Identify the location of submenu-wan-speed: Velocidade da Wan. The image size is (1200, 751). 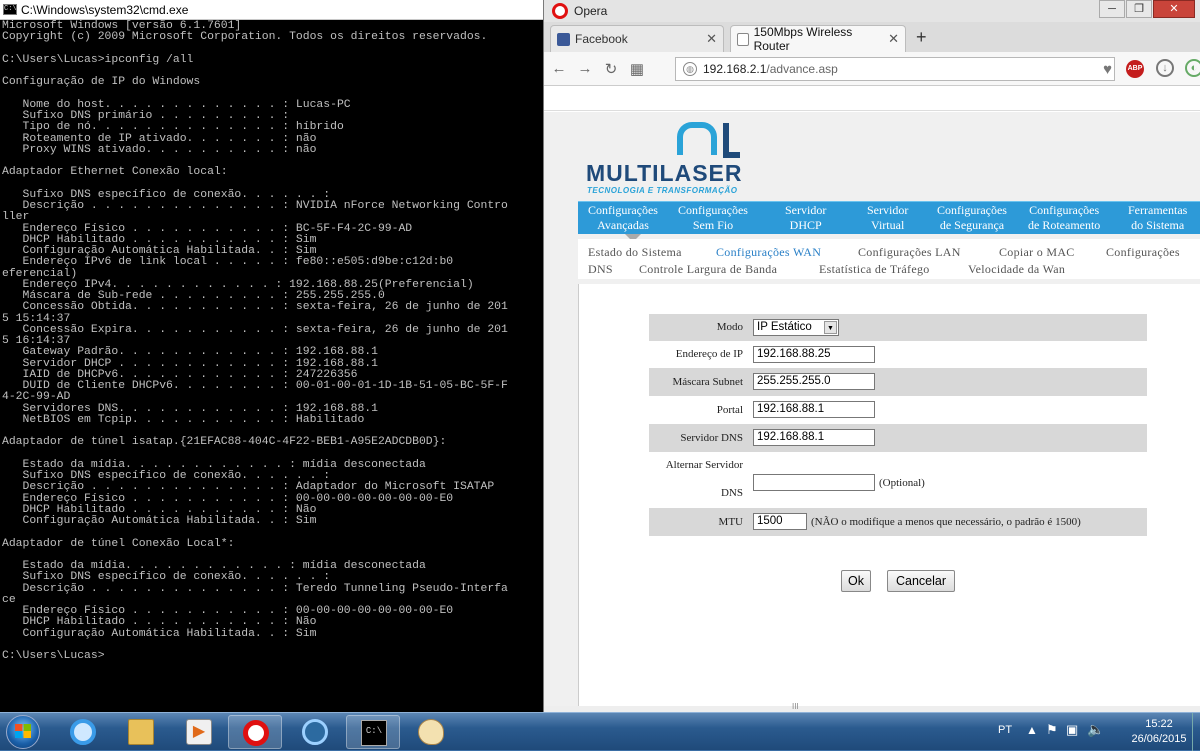
(1016, 269).